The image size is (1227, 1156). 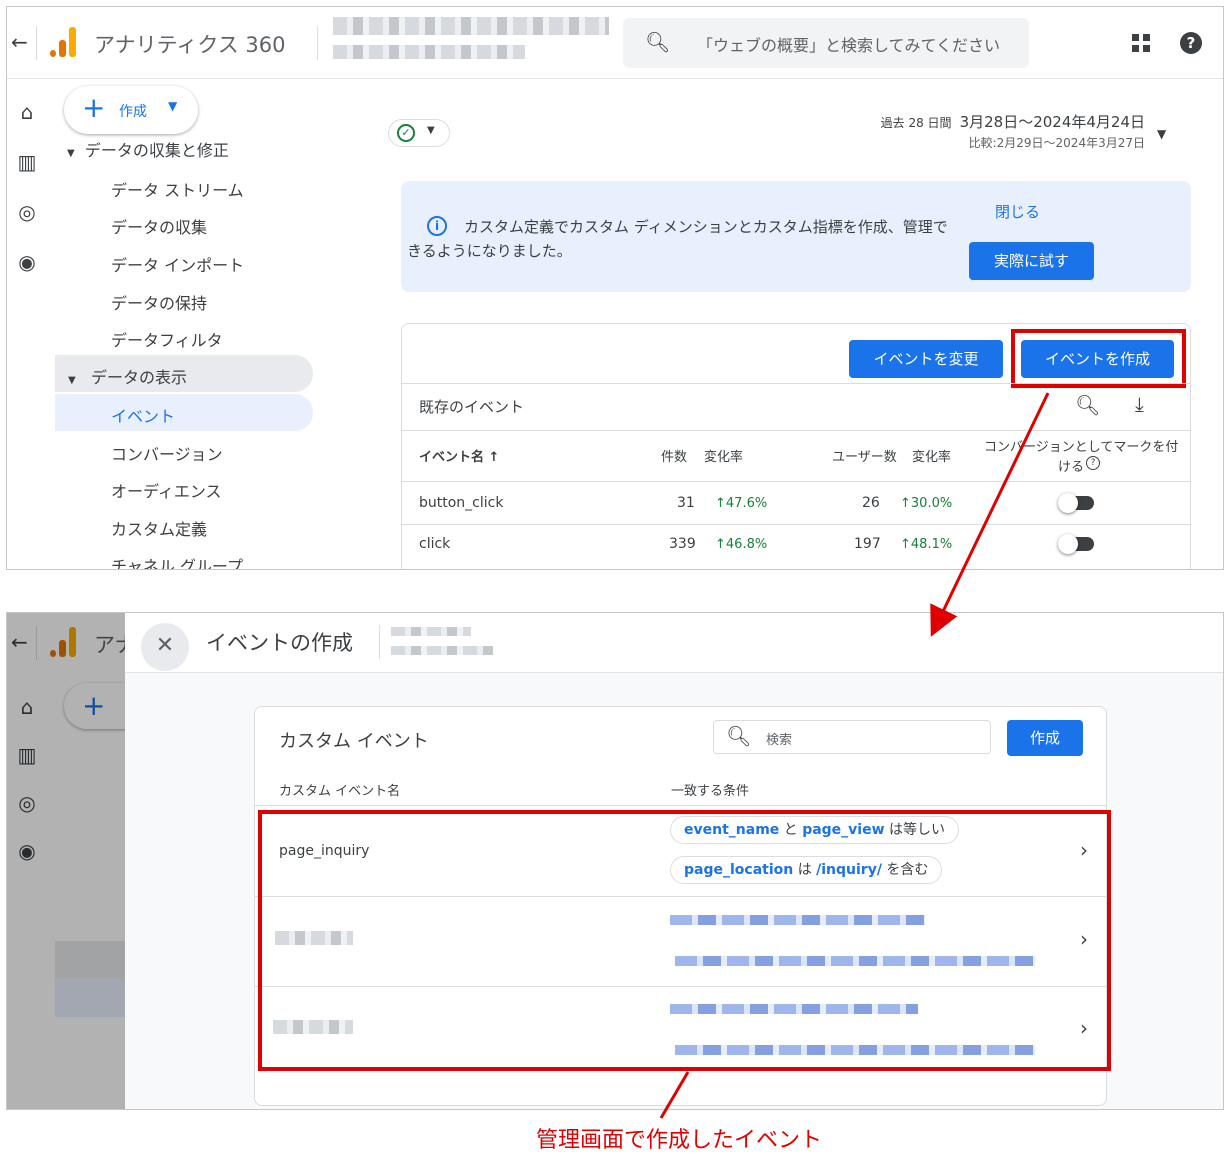 I want to click on col-users: ユーザー数, so click(x=864, y=455).